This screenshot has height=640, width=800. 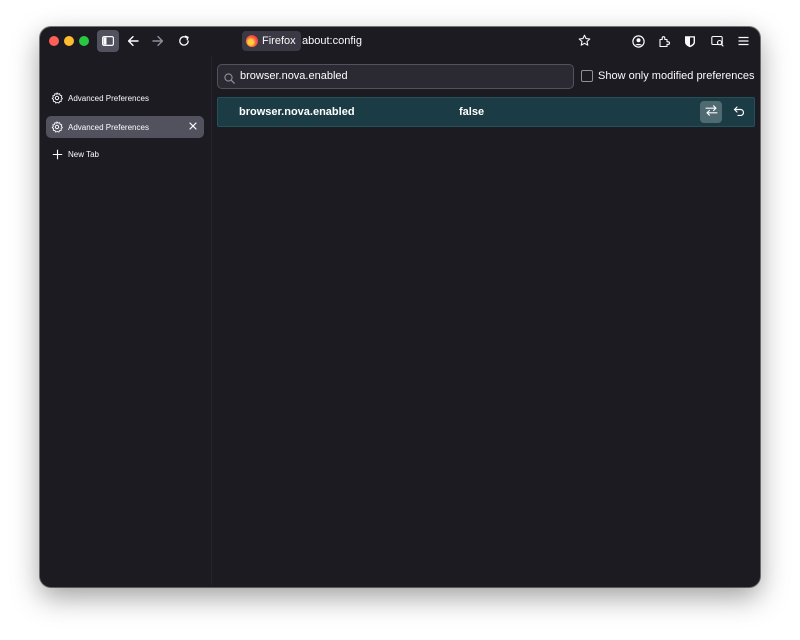 I want to click on extensions-button, so click(x=664, y=41).